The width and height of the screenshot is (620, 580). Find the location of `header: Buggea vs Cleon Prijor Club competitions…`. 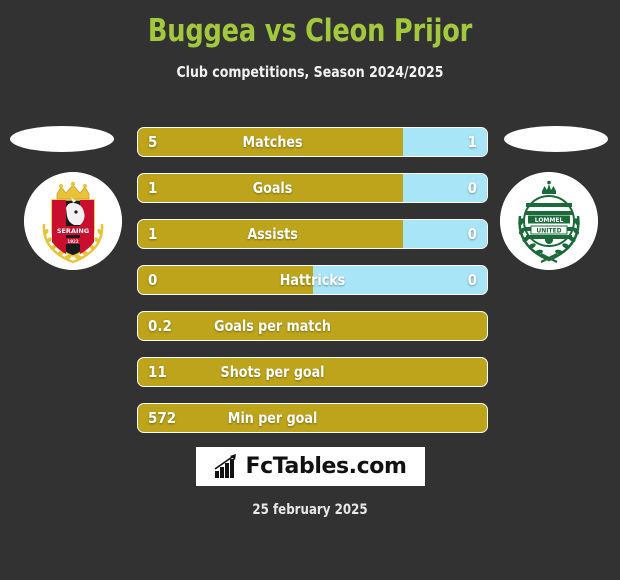

header: Buggea vs Cleon Prijor Club competitions… is located at coordinates (310, 41).